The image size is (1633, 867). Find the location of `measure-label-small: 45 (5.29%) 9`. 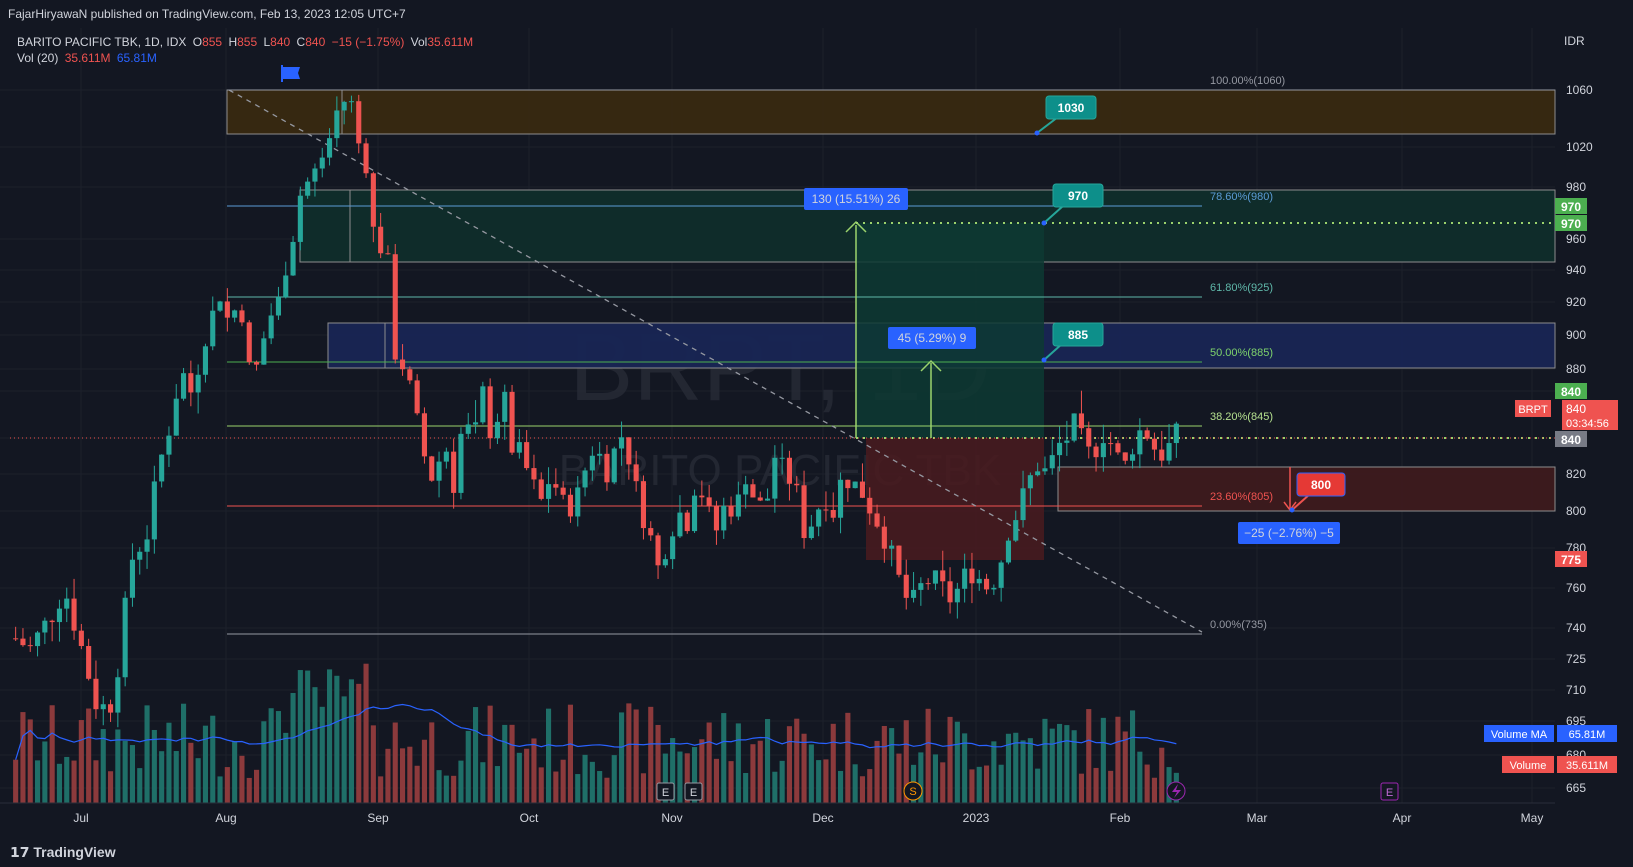

measure-label-small: 45 (5.29%) 9 is located at coordinates (932, 338).